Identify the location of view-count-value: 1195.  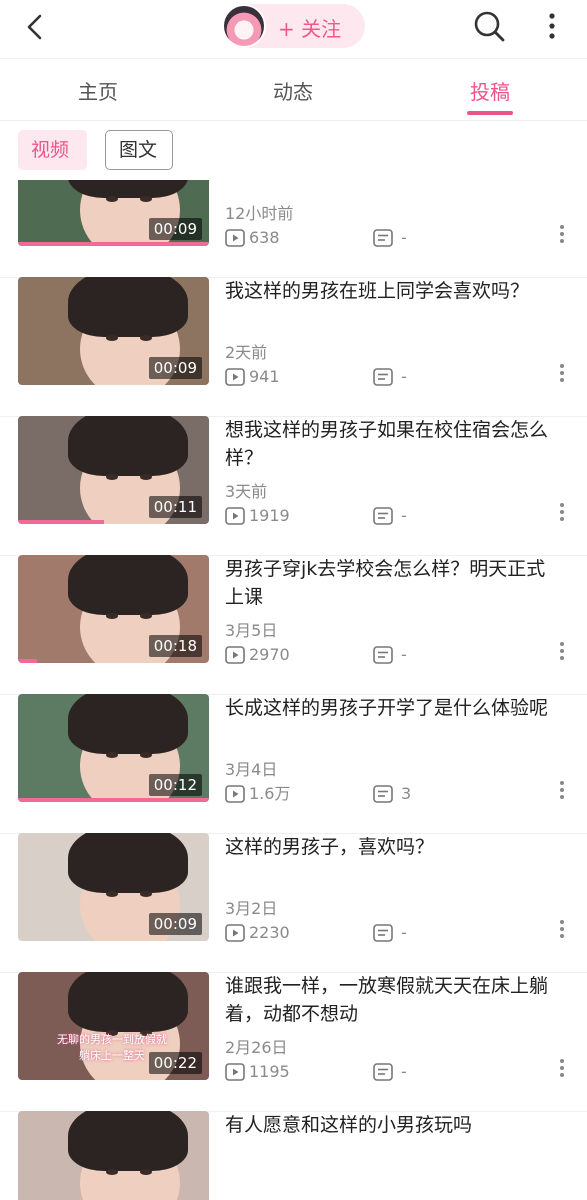
(269, 1071).